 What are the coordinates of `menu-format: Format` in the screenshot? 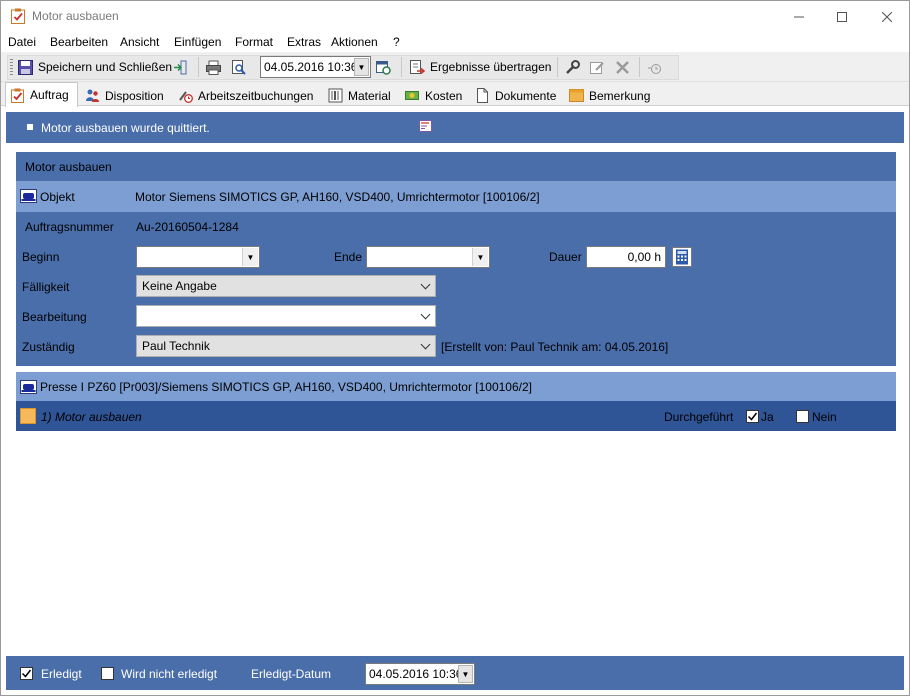 It's located at (254, 42).